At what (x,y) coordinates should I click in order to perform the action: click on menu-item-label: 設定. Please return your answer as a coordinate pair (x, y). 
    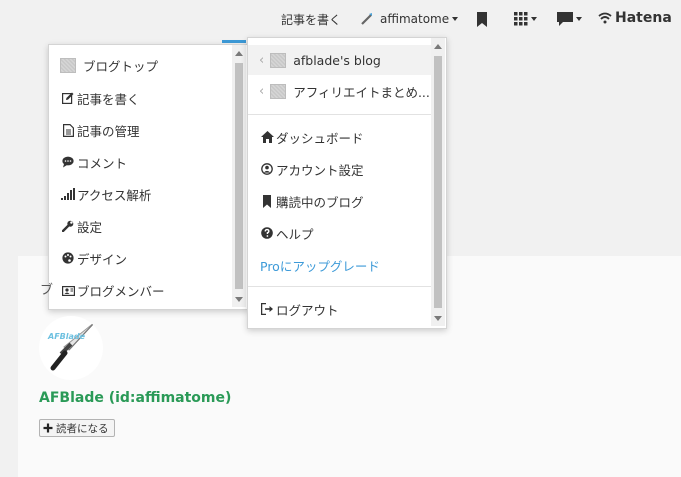
    Looking at the image, I should click on (90, 227).